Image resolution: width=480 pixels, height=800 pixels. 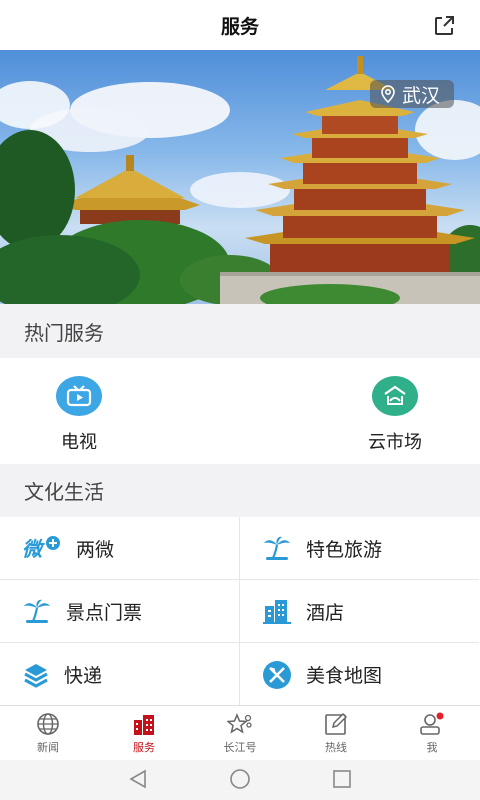 I want to click on hot-service-cloud-market-label: 云市场, so click(x=395, y=442).